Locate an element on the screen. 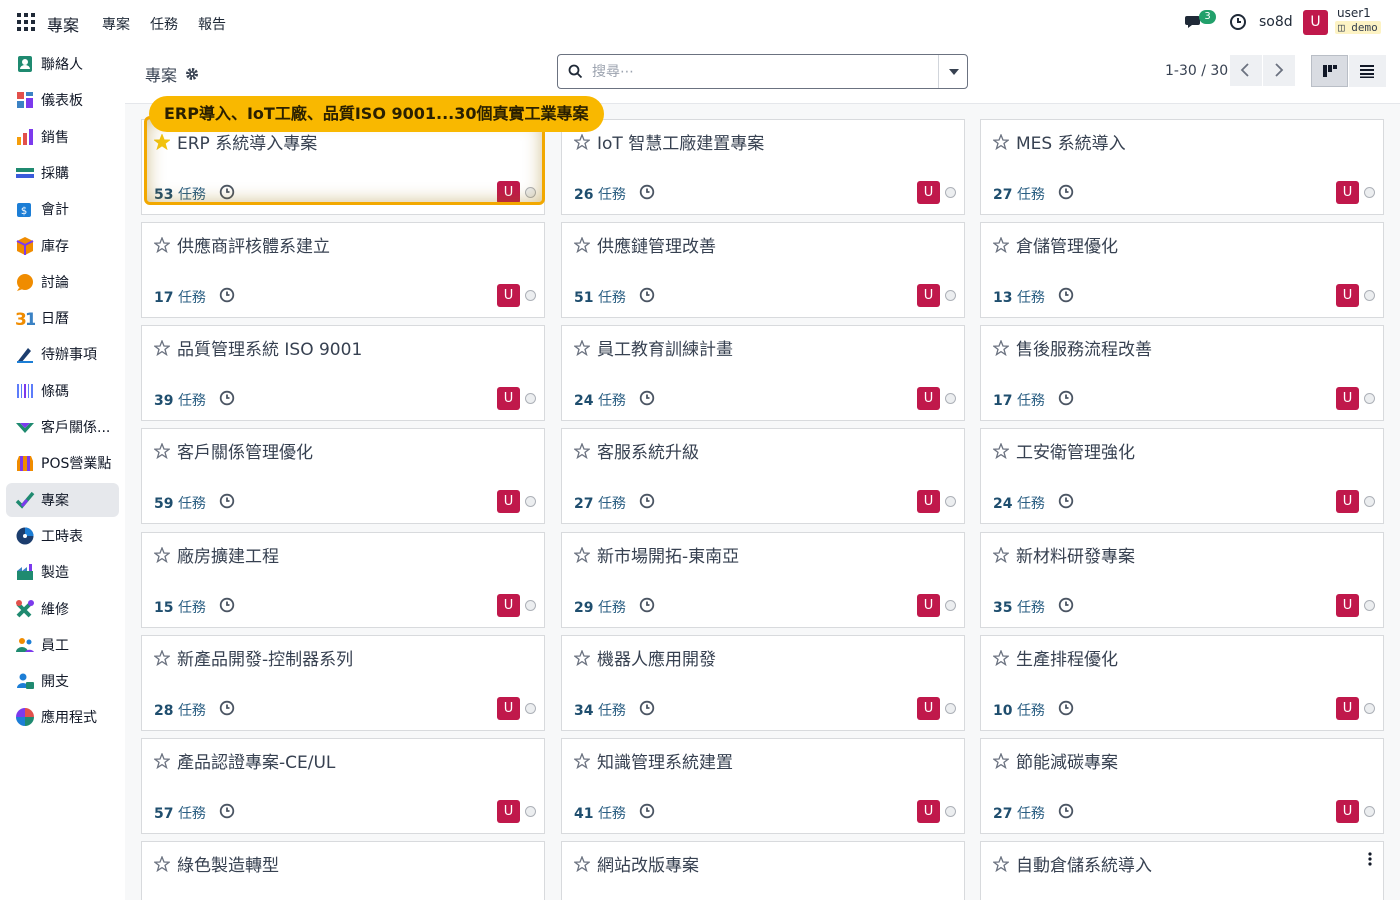 The width and height of the screenshot is (1400, 900). sidebar-item: 開支 is located at coordinates (62, 681).